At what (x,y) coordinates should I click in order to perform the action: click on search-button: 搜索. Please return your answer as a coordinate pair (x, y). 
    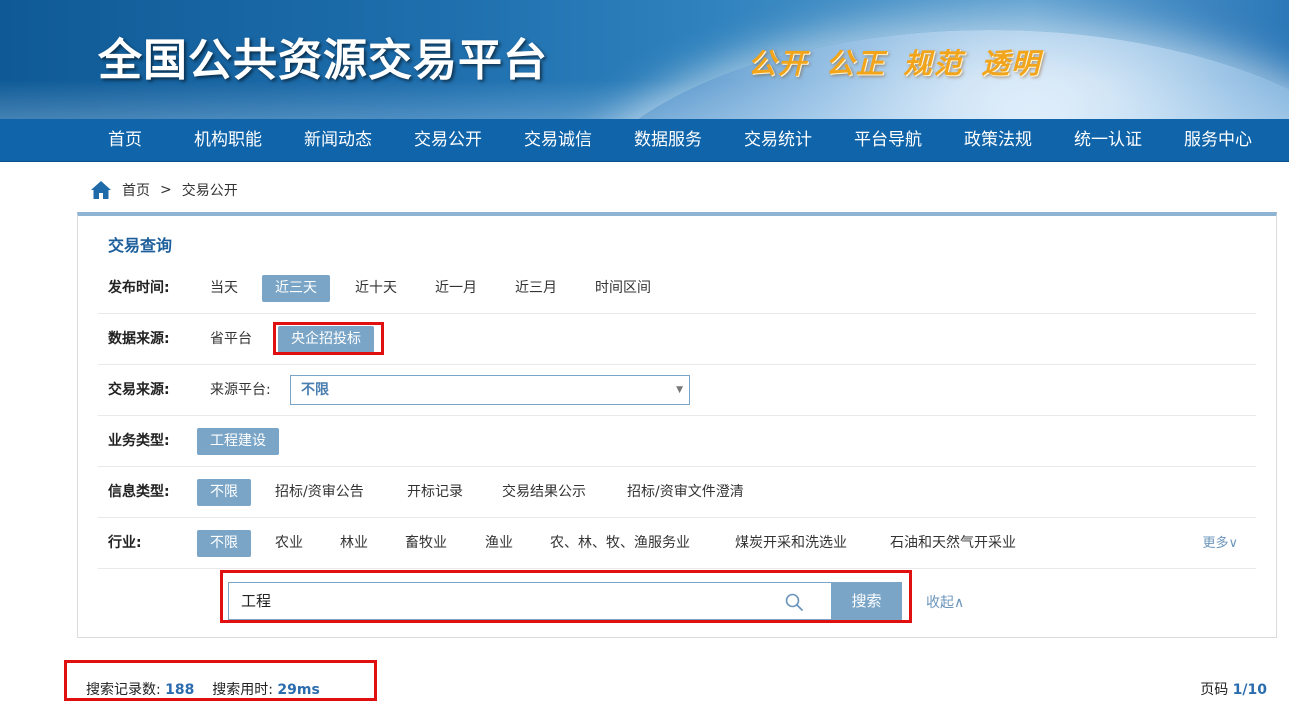
    Looking at the image, I should click on (866, 601).